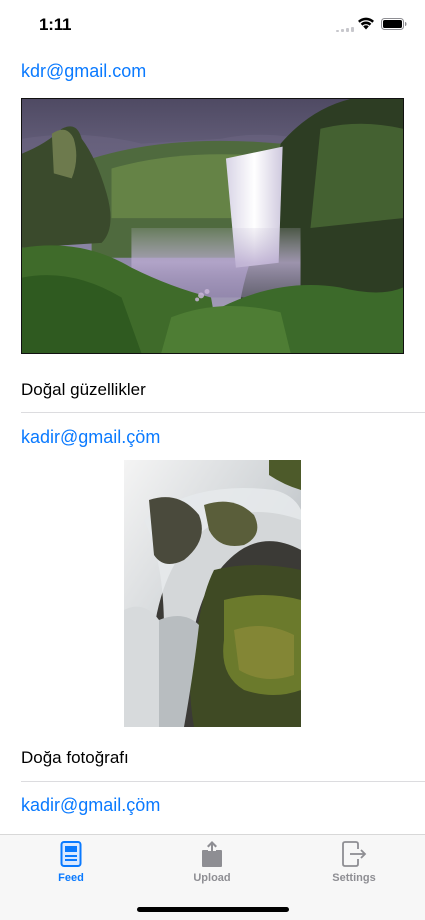  I want to click on post-author-email: kdr@gmail.com, so click(212, 66).